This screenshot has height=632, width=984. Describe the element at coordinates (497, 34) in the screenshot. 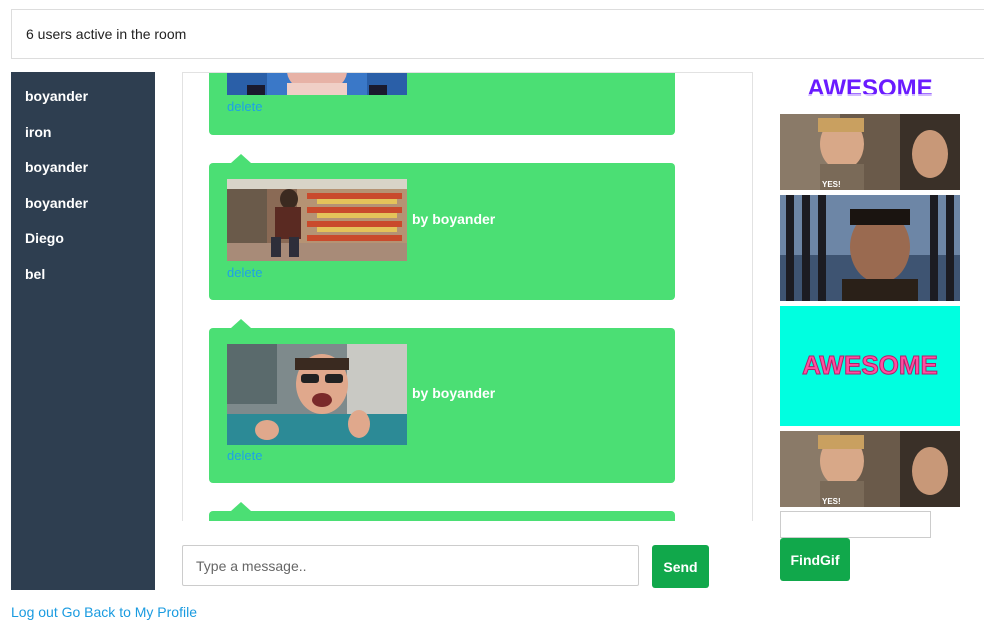

I see `room-status-bar: 6 users active in the room` at that location.